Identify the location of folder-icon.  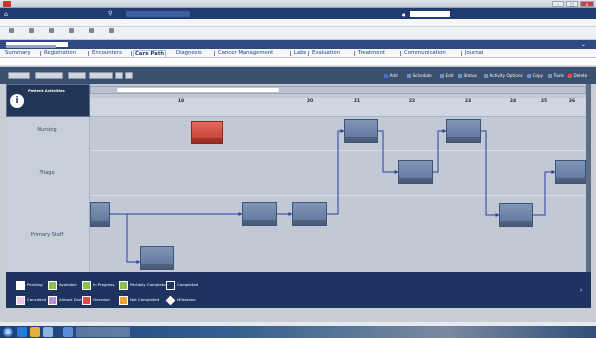
(35, 332).